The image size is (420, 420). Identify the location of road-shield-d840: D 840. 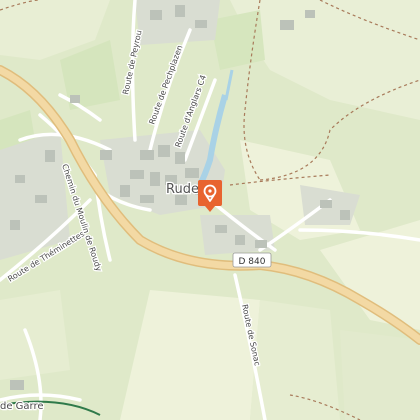
(252, 260).